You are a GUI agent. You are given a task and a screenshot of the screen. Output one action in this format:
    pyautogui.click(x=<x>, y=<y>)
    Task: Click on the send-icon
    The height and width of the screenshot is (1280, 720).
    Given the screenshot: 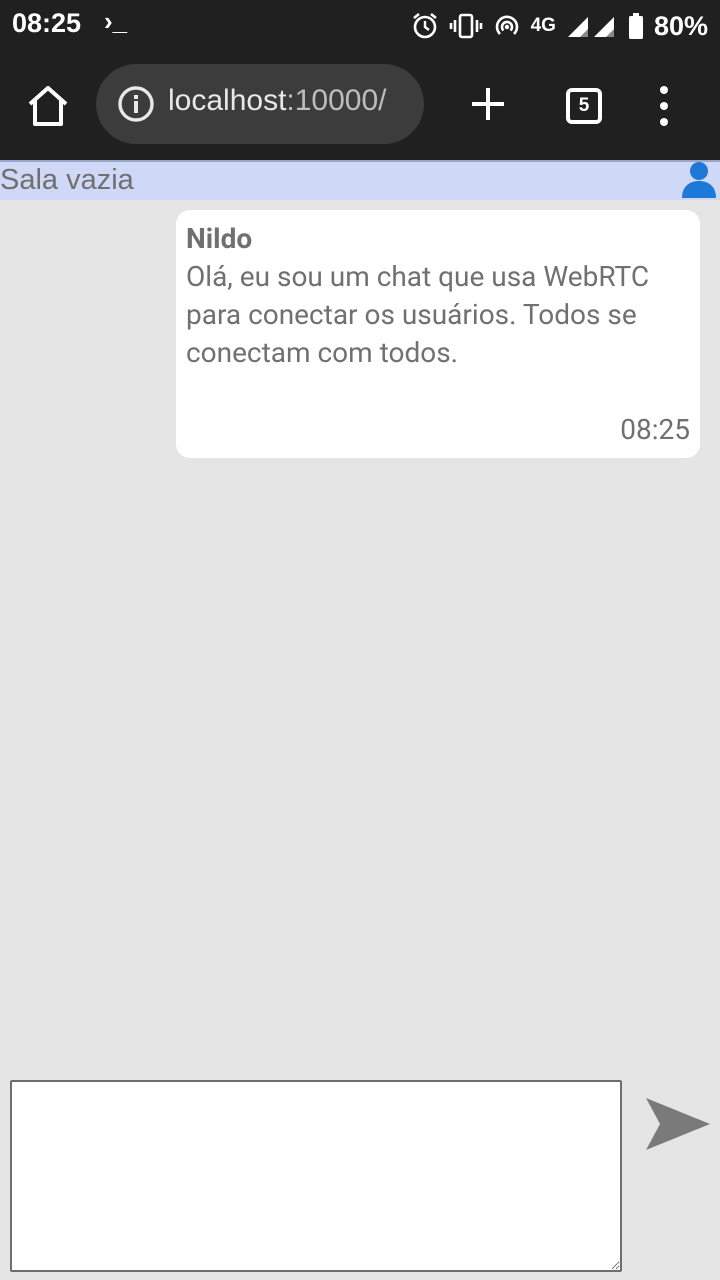 What is the action you would take?
    pyautogui.click(x=678, y=1124)
    